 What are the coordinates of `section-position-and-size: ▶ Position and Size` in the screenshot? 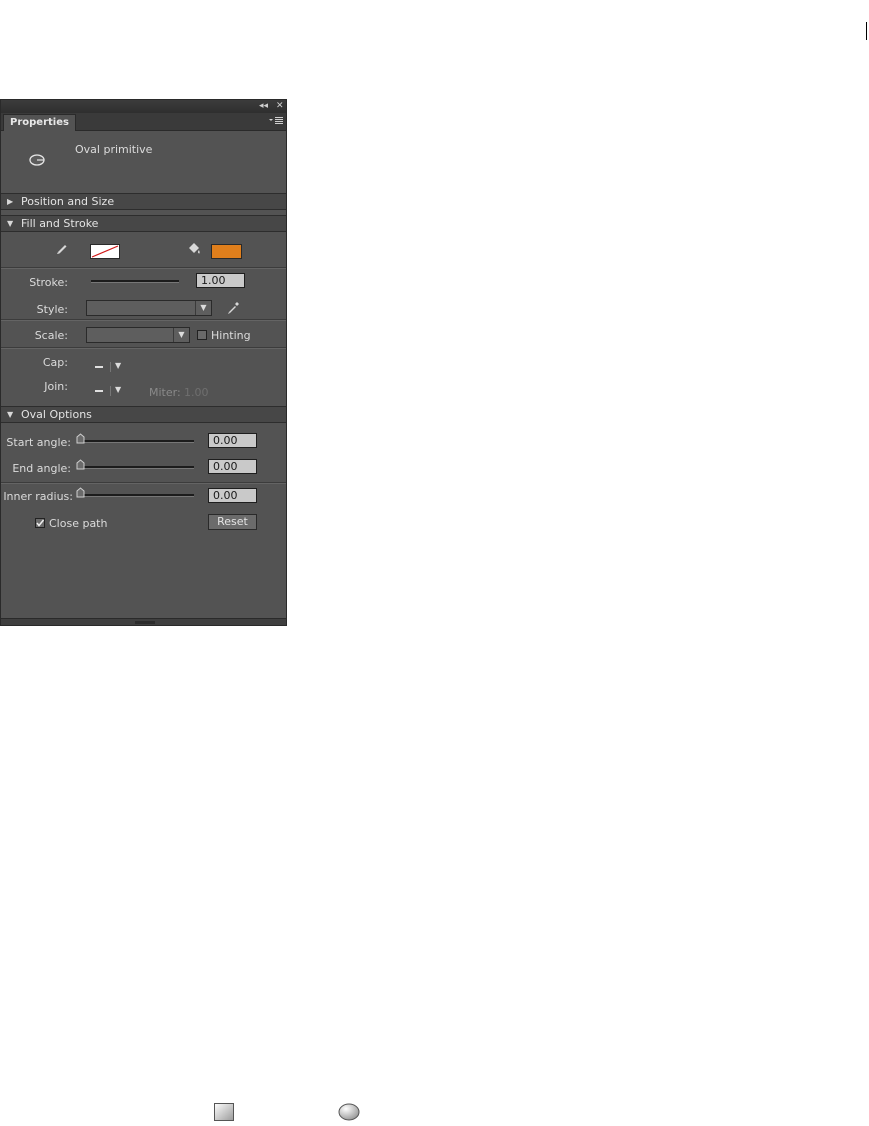 It's located at (143, 201).